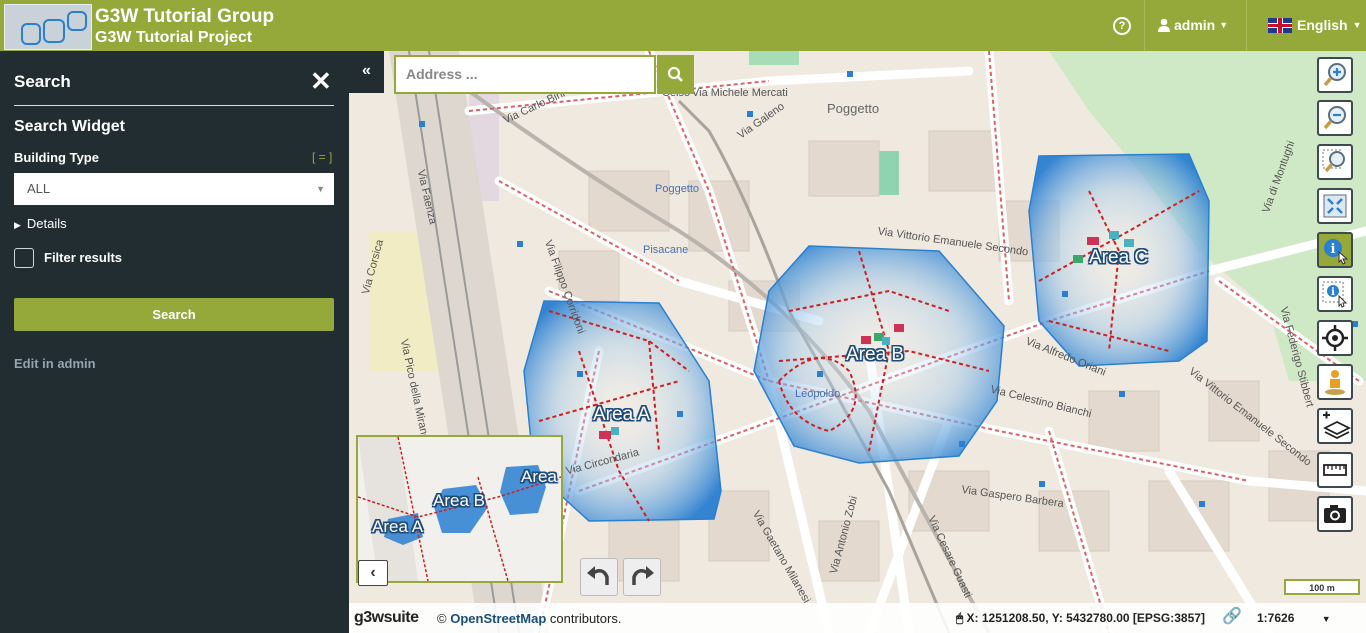 This screenshot has height=633, width=1366. I want to click on search-icon, so click(675, 74).